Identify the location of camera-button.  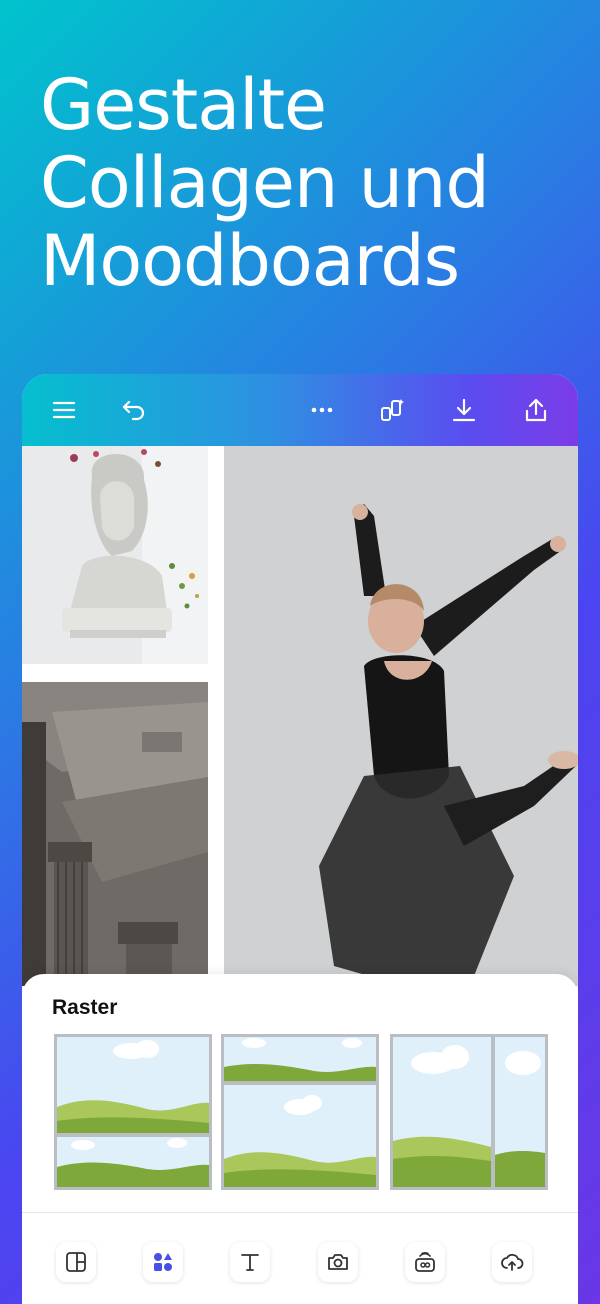
(338, 1262).